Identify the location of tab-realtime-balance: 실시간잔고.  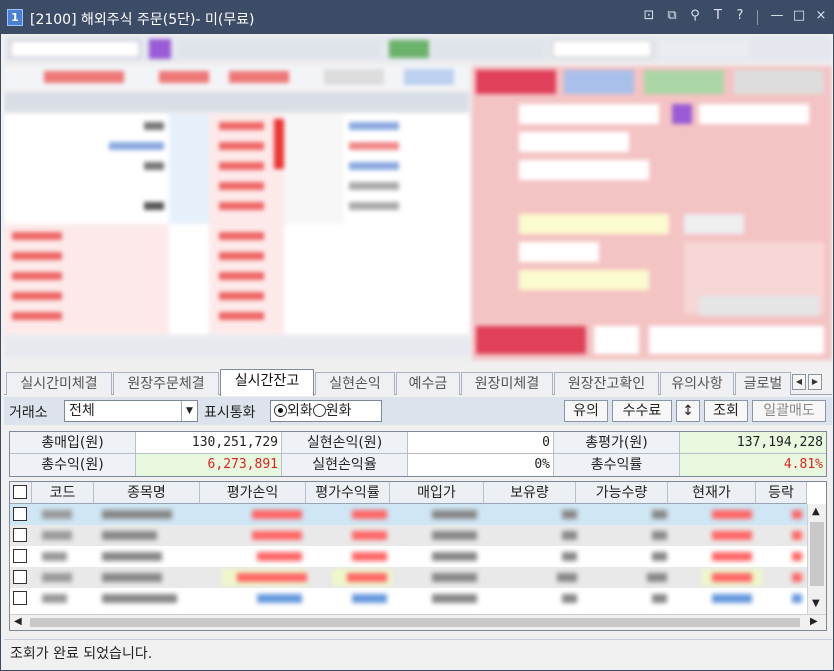
(267, 382).